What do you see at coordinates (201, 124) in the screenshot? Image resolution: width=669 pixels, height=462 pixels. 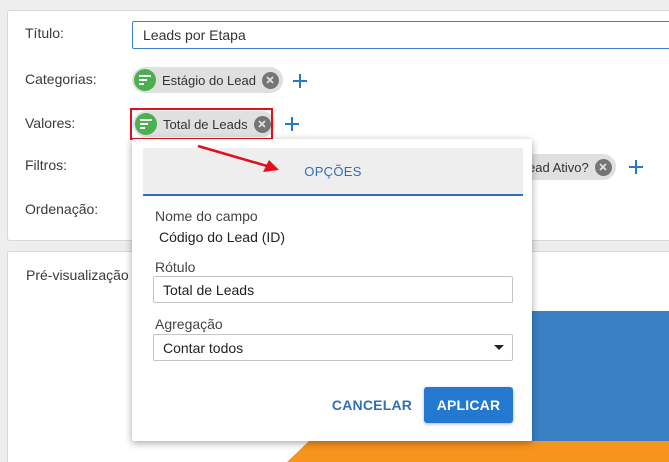 I see `values-highlight` at bounding box center [201, 124].